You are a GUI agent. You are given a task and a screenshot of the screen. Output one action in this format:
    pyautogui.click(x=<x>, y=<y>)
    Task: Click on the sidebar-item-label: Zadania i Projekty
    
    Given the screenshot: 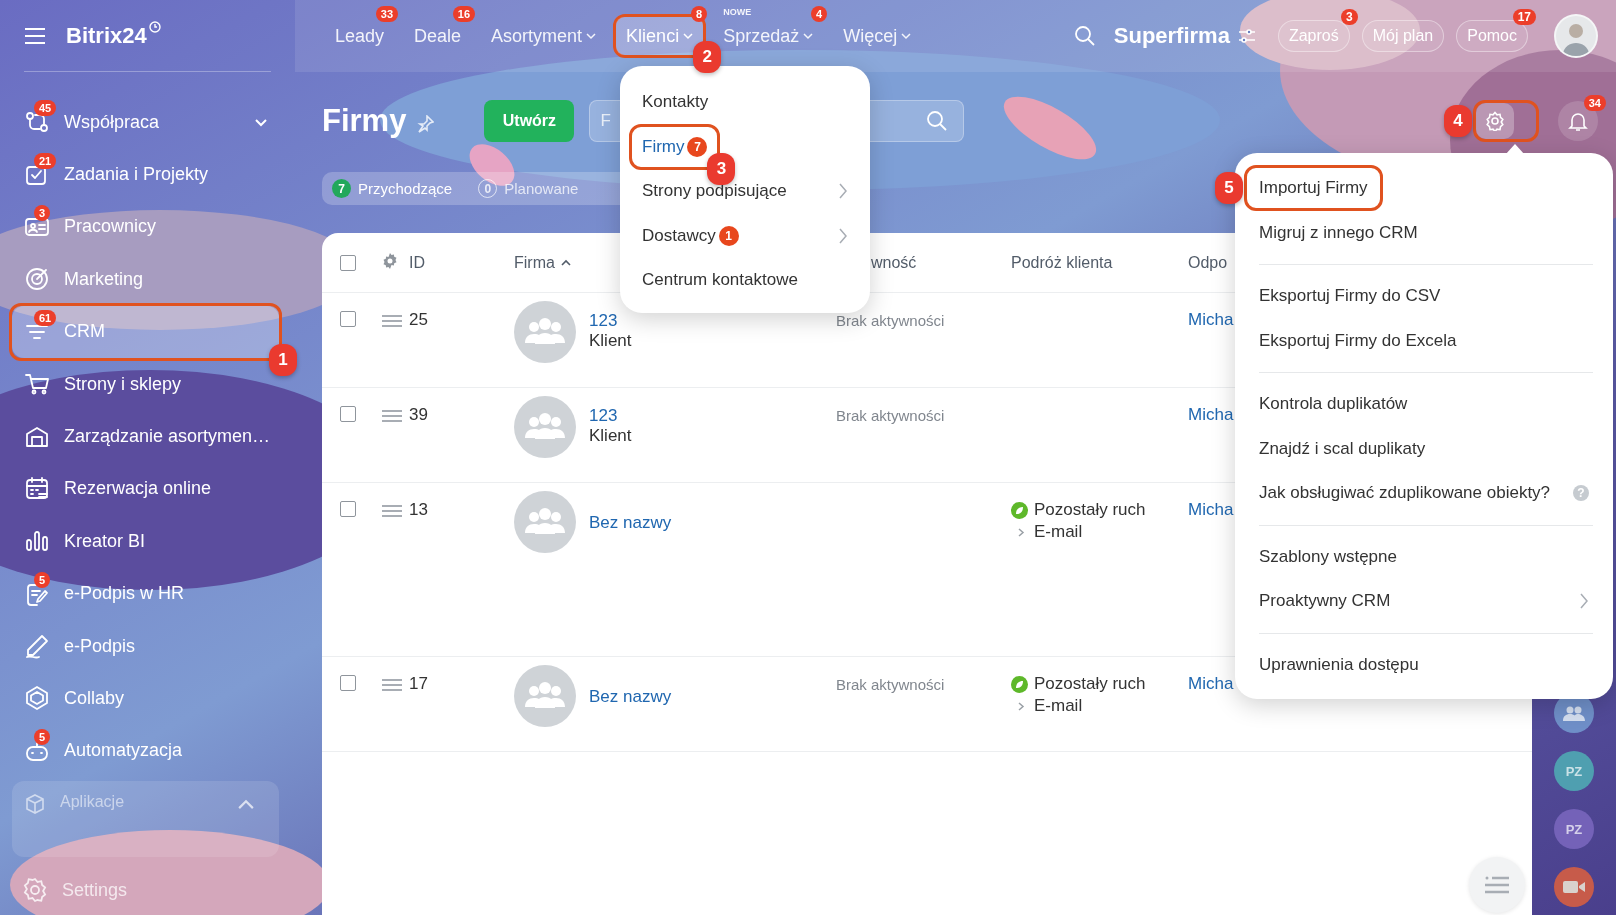 What is the action you would take?
    pyautogui.click(x=136, y=175)
    